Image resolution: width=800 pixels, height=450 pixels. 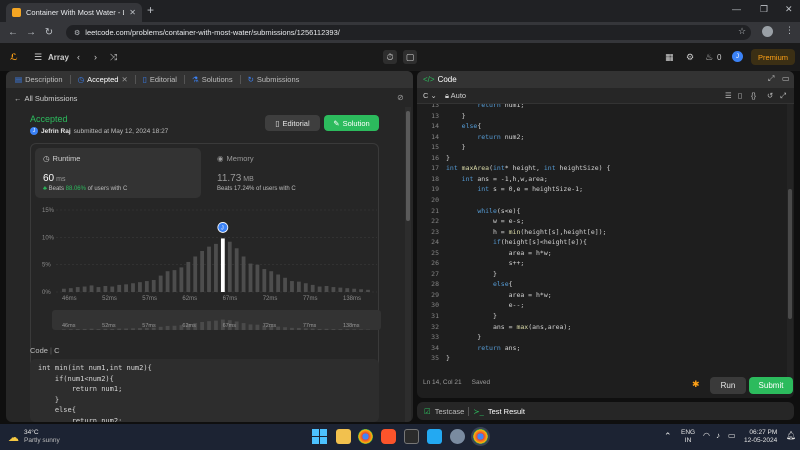 What do you see at coordinates (56, 189) in the screenshot?
I see `runtime-beats-prefix: Beats` at bounding box center [56, 189].